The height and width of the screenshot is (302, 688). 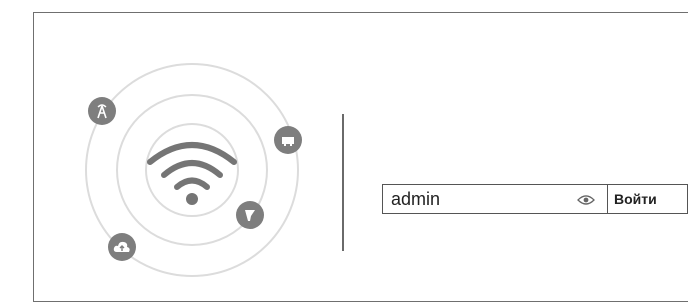 What do you see at coordinates (481, 199) in the screenshot?
I see `password-input` at bounding box center [481, 199].